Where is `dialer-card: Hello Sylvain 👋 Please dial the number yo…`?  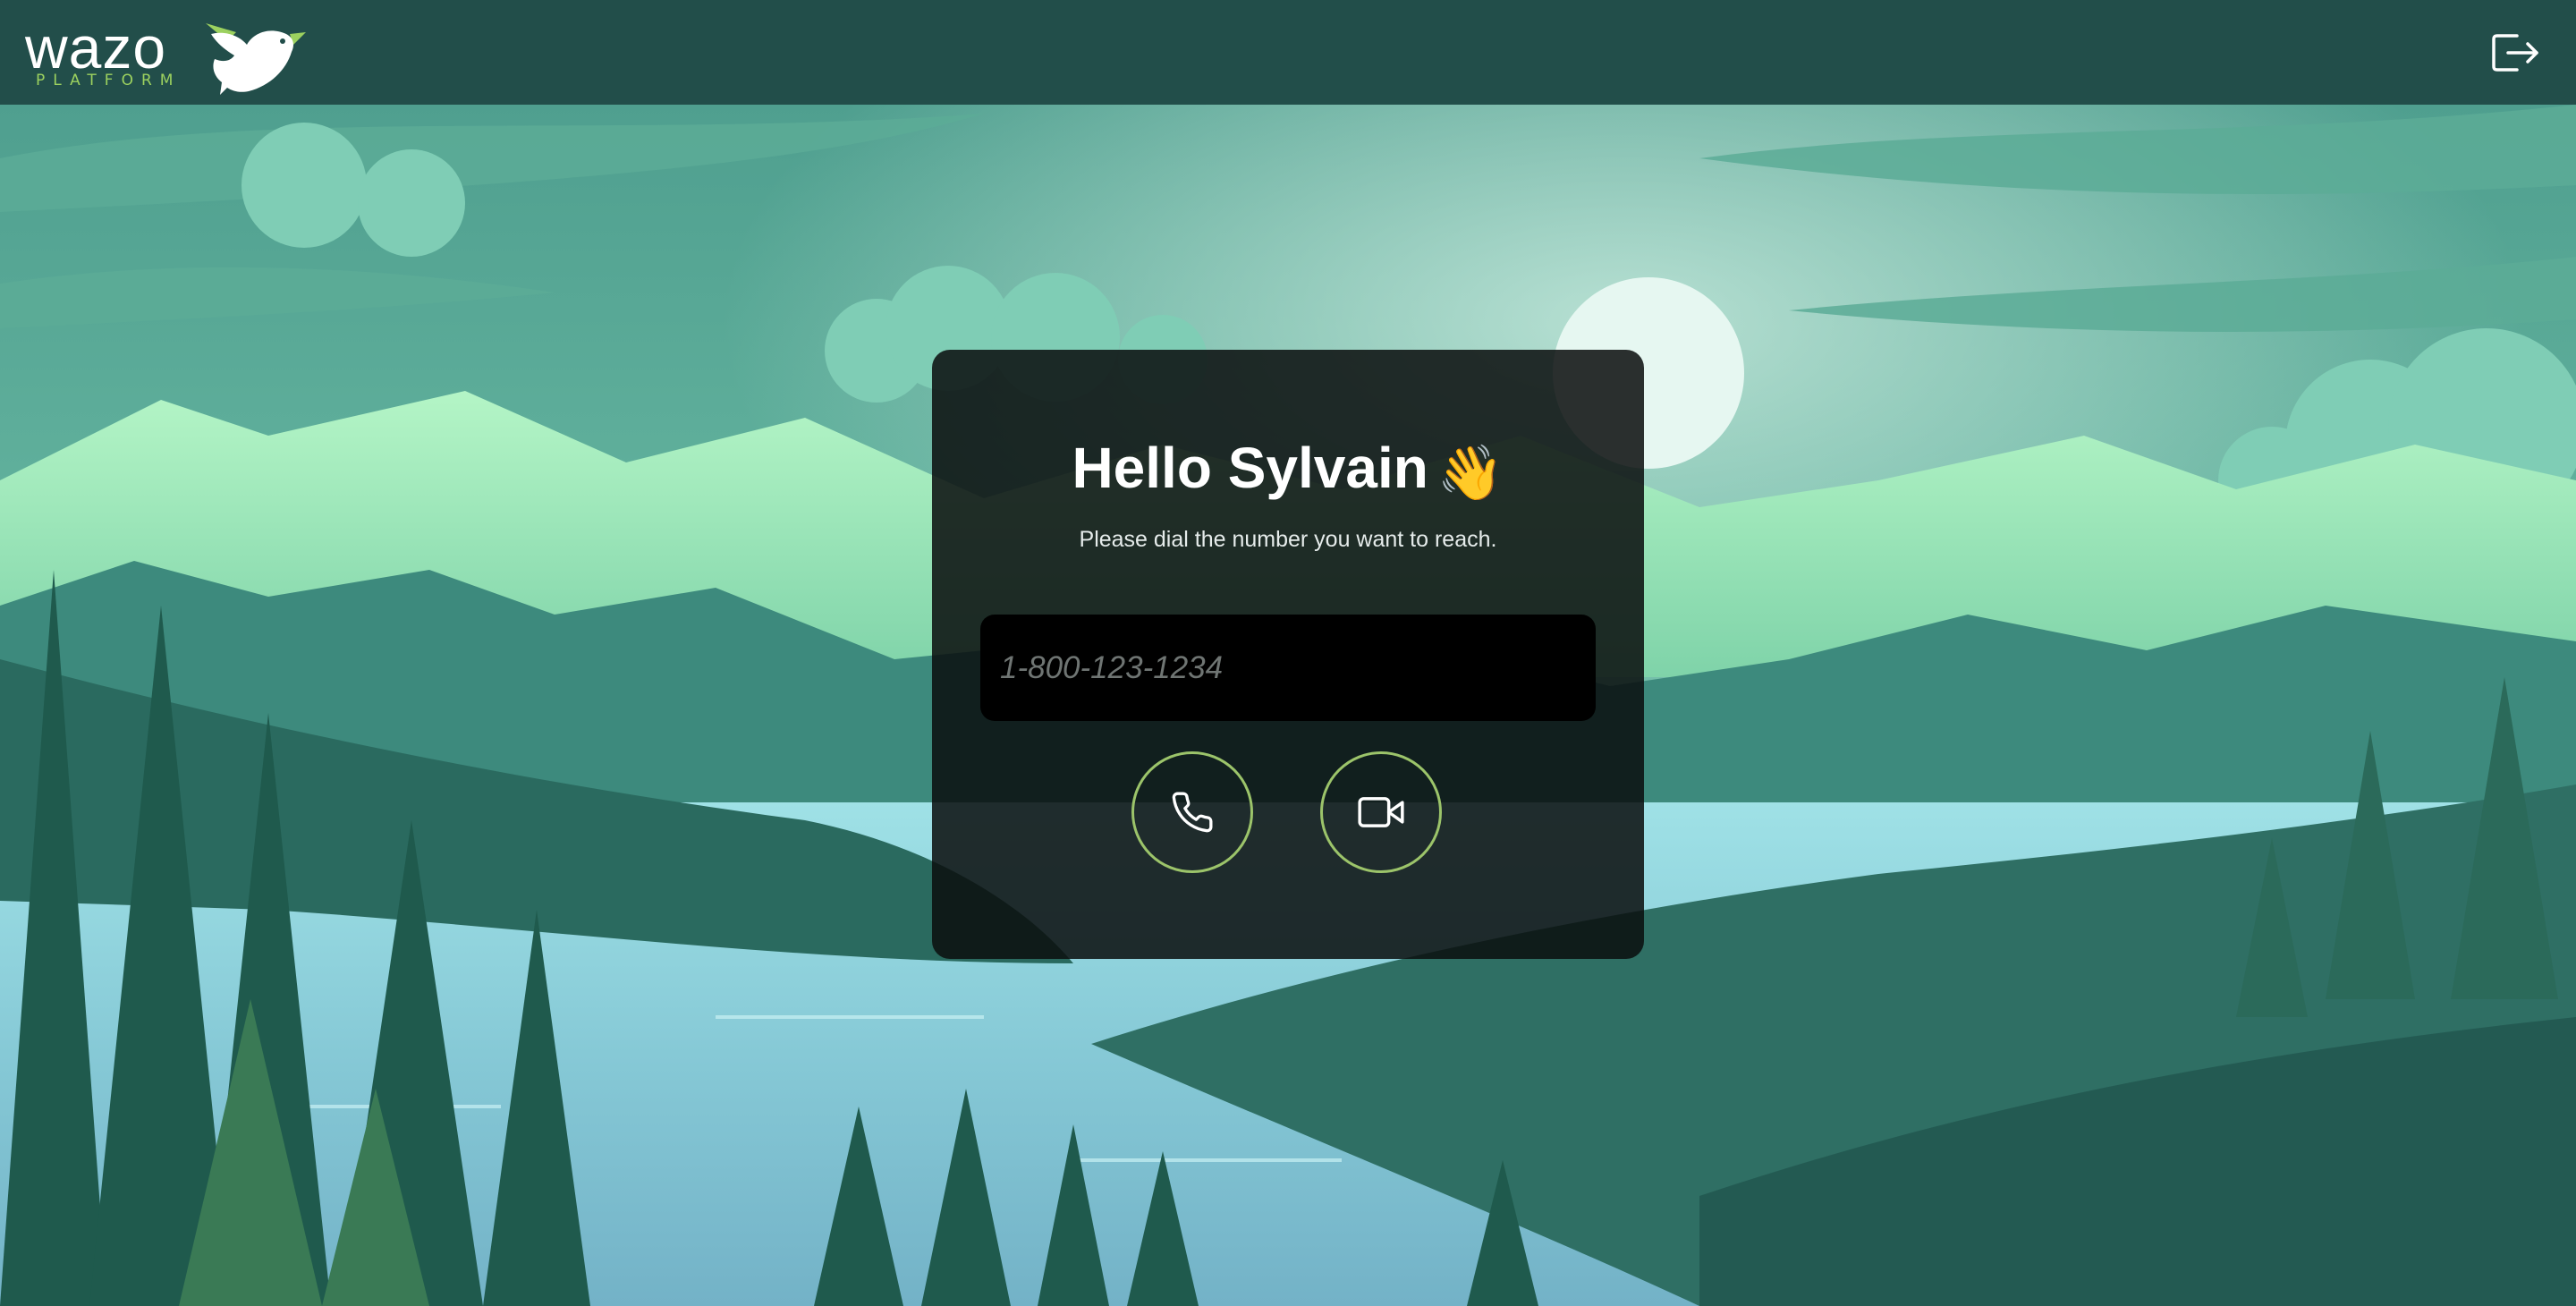 dialer-card: Hello Sylvain 👋 Please dial the number yo… is located at coordinates (1288, 654).